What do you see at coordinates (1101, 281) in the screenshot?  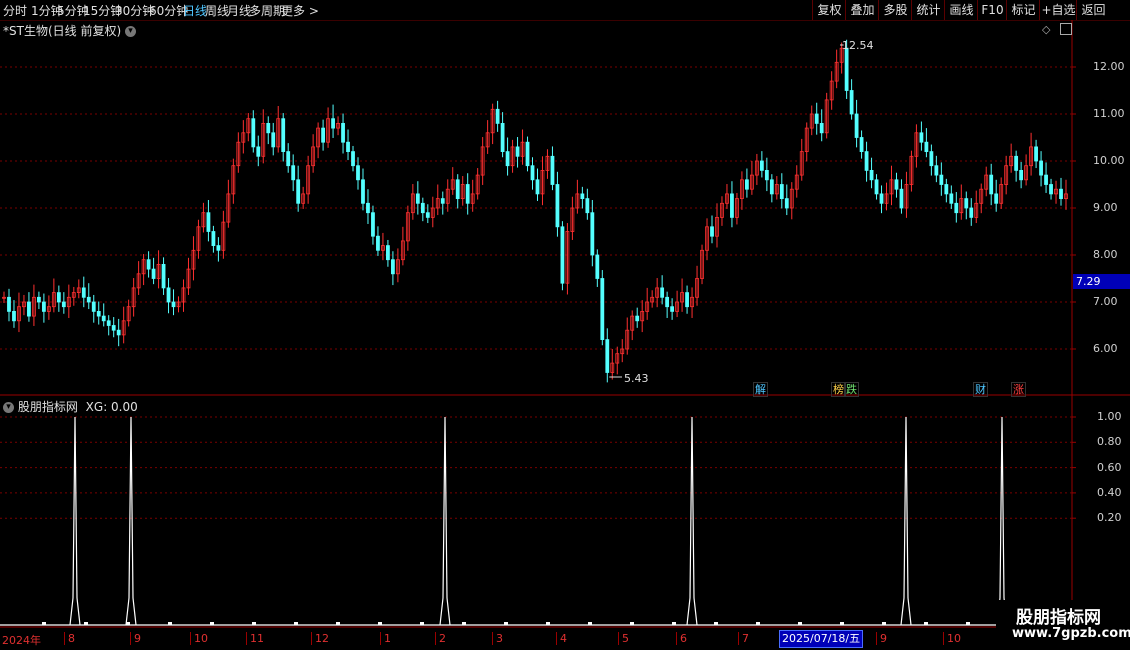 I see `current-price-label: 7.29` at bounding box center [1101, 281].